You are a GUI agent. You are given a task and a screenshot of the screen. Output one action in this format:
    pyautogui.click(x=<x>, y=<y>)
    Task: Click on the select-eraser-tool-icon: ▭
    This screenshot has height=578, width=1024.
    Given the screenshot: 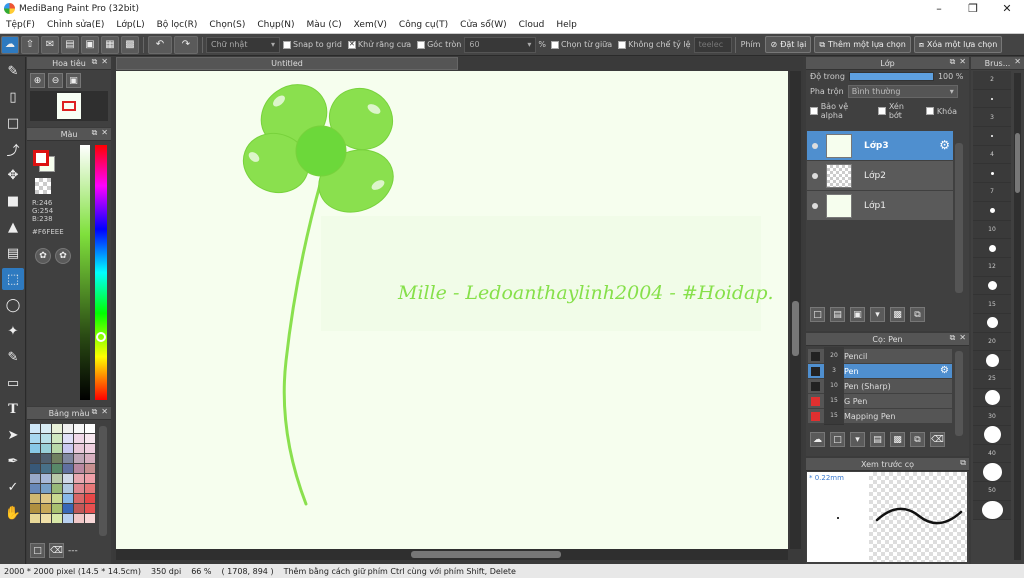 What is the action you would take?
    pyautogui.click(x=13, y=383)
    